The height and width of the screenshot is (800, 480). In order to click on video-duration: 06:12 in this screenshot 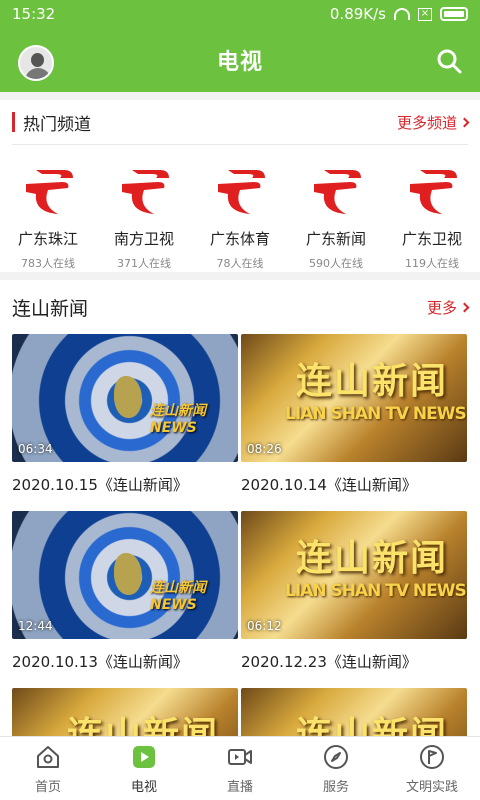, I will do `click(264, 626)`.